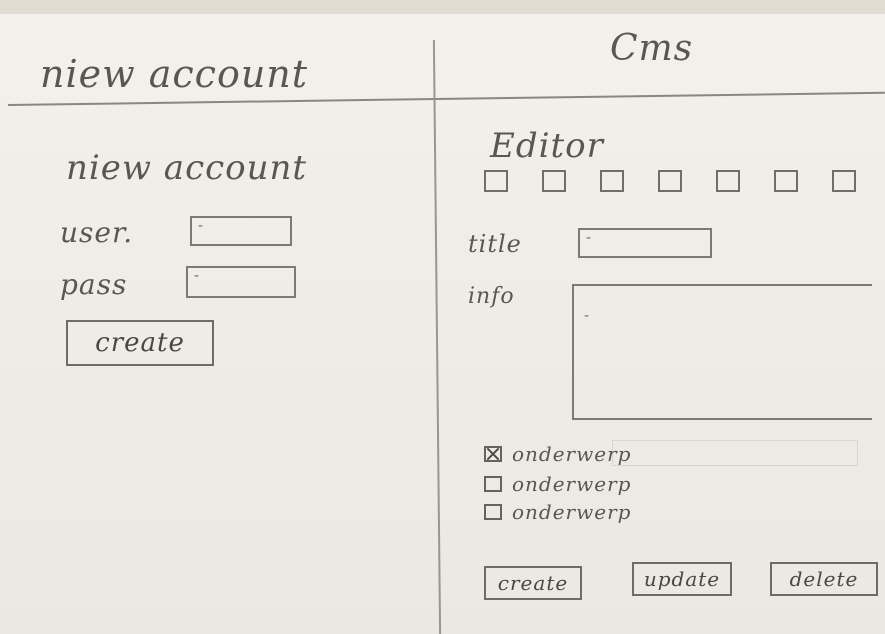  Describe the element at coordinates (94, 284) in the screenshot. I see `pass-label: pass` at that location.